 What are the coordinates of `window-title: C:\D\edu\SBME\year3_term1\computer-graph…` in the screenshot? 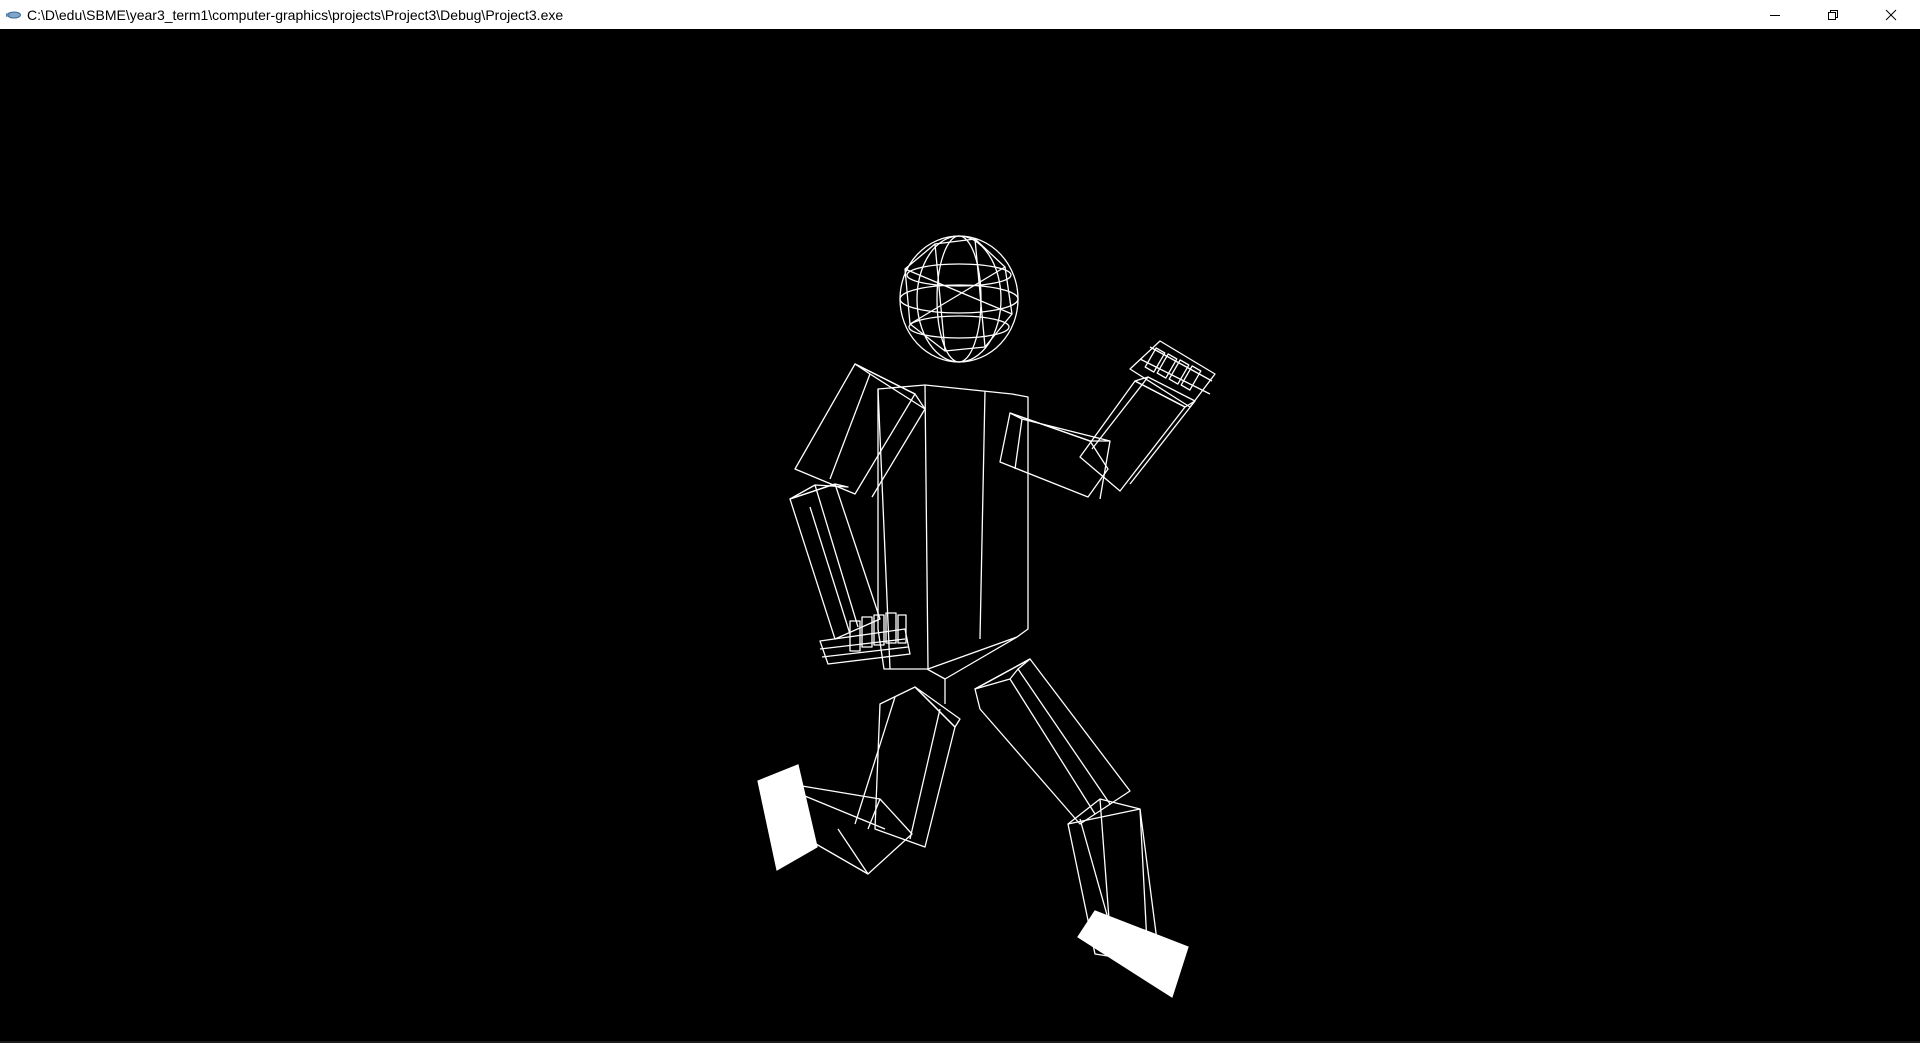 It's located at (295, 14).